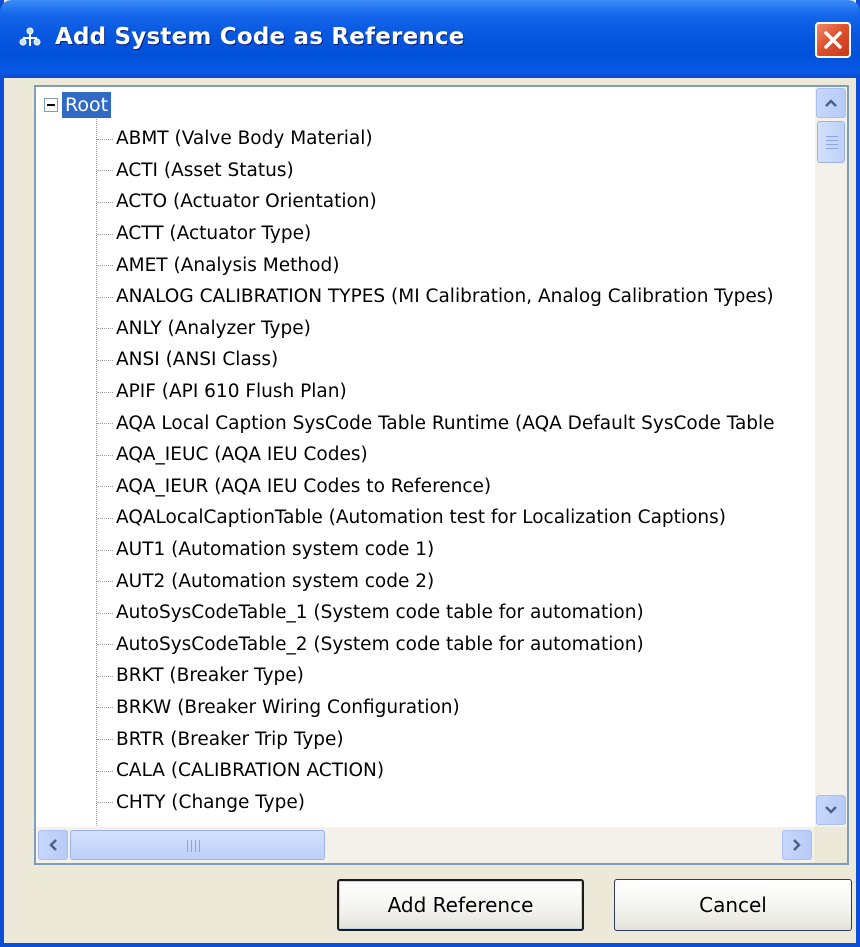  Describe the element at coordinates (831, 142) in the screenshot. I see `vertical-scroll-thumb` at that location.